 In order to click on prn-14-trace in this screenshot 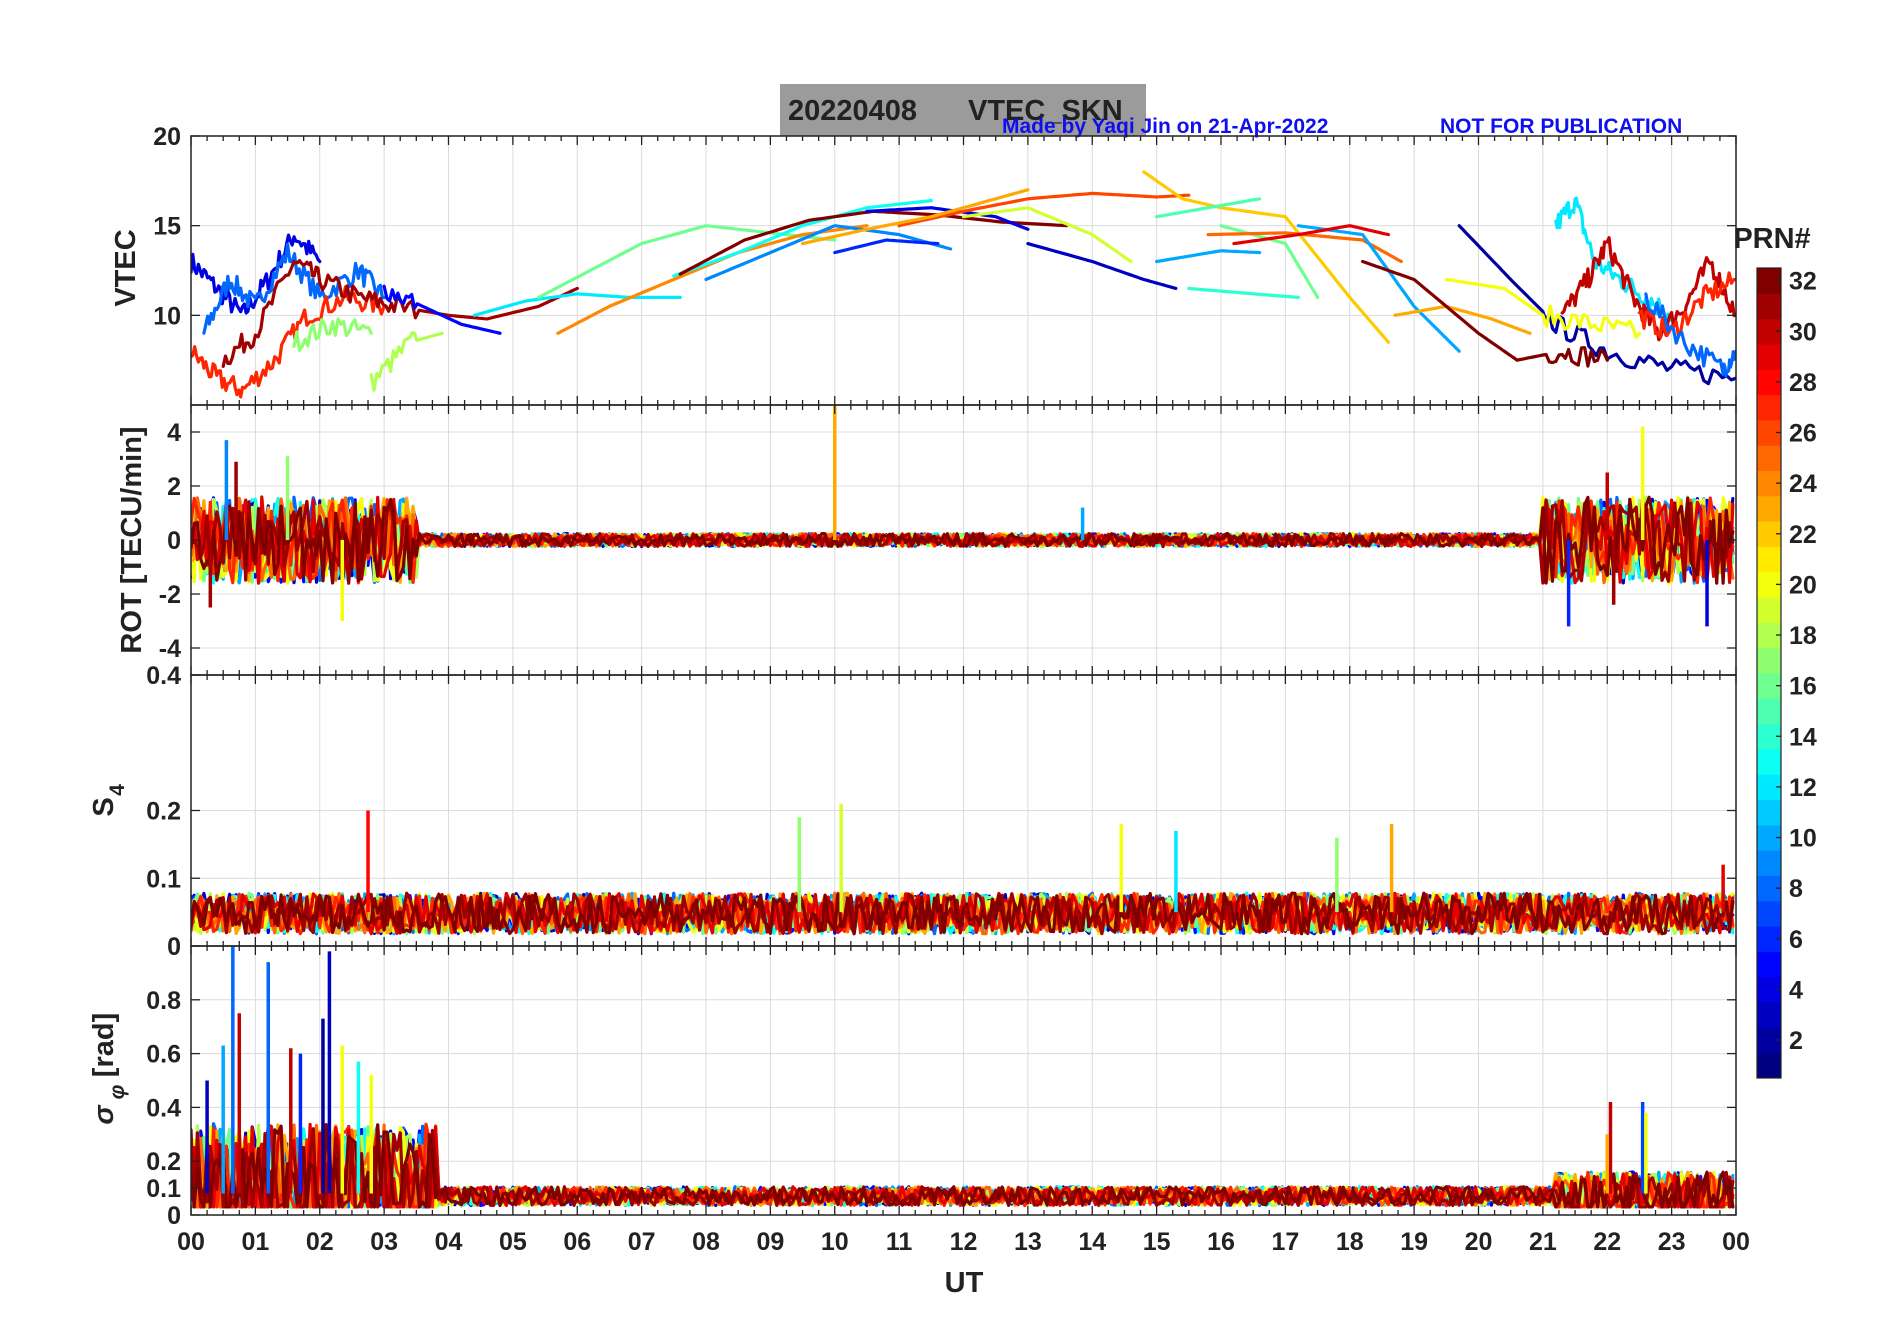, I will do `click(1243, 292)`.